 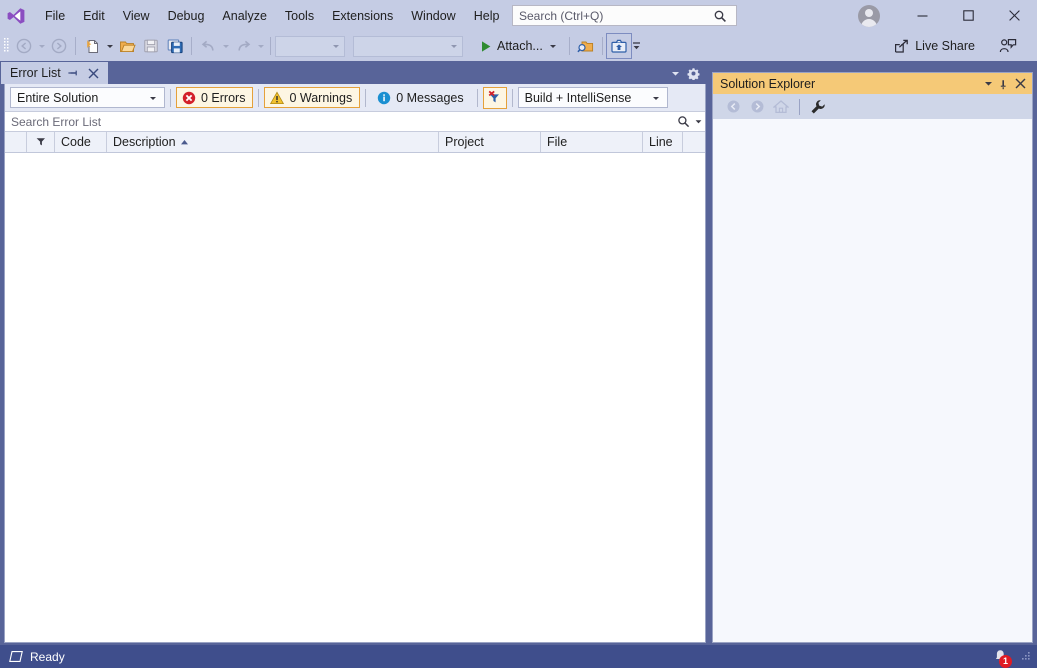 What do you see at coordinates (260, 46) in the screenshot?
I see `redo-dropdown` at bounding box center [260, 46].